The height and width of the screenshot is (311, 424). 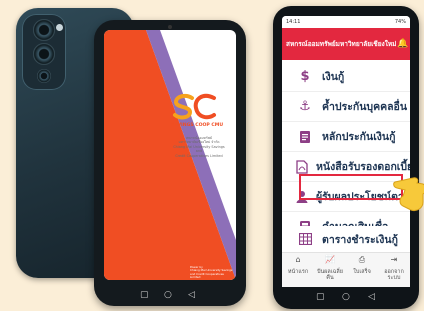 I want to click on menu-item-label: หลักประกันเงินกู้, so click(x=359, y=137).